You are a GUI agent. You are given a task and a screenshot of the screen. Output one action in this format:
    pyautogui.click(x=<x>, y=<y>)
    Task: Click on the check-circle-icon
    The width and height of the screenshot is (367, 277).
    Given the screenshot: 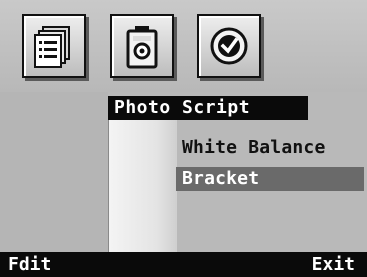 What is the action you would take?
    pyautogui.click(x=229, y=46)
    